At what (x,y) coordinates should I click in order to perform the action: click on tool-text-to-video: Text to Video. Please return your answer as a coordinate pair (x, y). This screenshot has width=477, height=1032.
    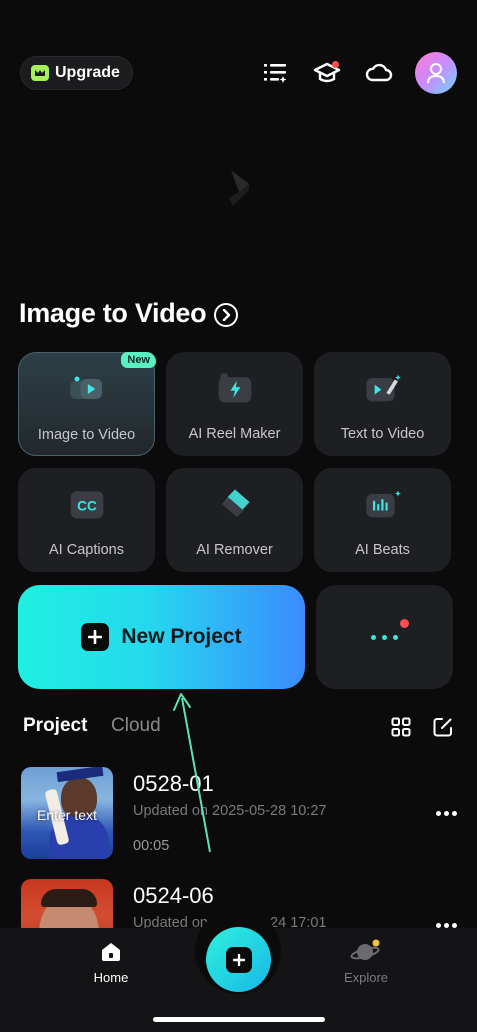
    Looking at the image, I should click on (382, 404).